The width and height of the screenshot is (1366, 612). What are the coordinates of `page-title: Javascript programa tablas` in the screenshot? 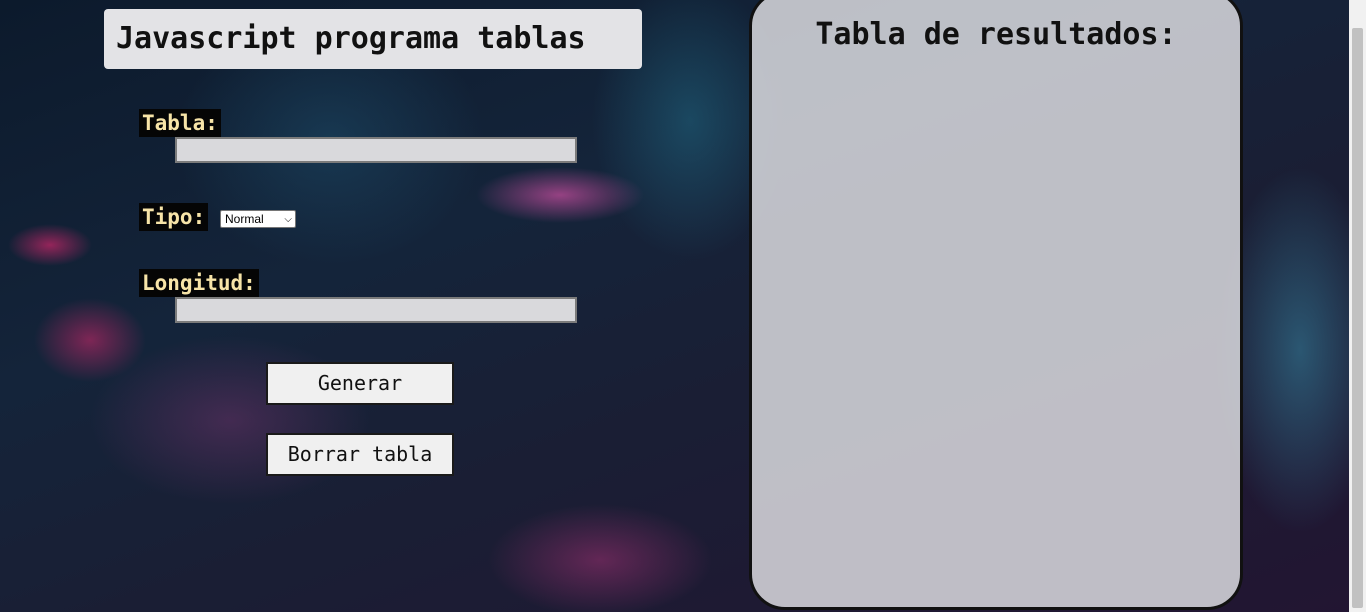 It's located at (373, 39).